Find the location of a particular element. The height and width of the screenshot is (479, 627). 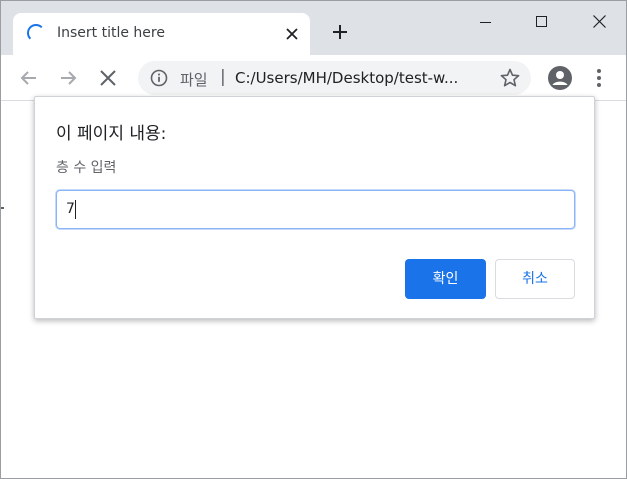

plus-icon is located at coordinates (340, 32).